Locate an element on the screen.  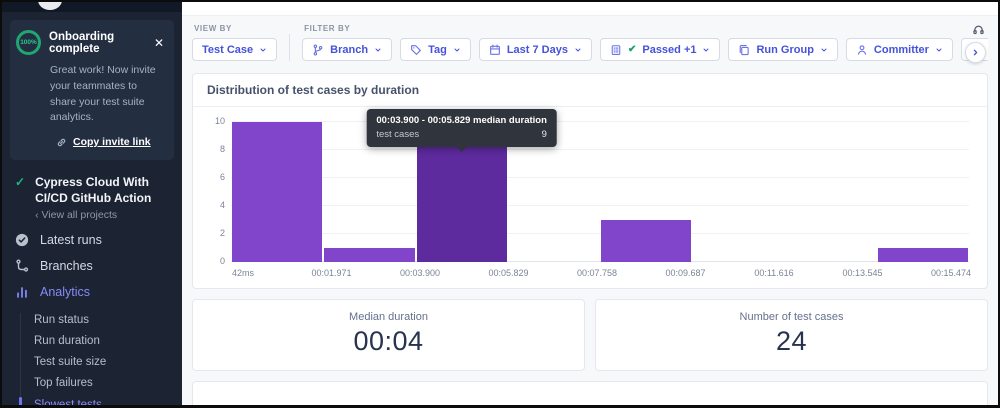
bar-chart-icon is located at coordinates (22, 292).